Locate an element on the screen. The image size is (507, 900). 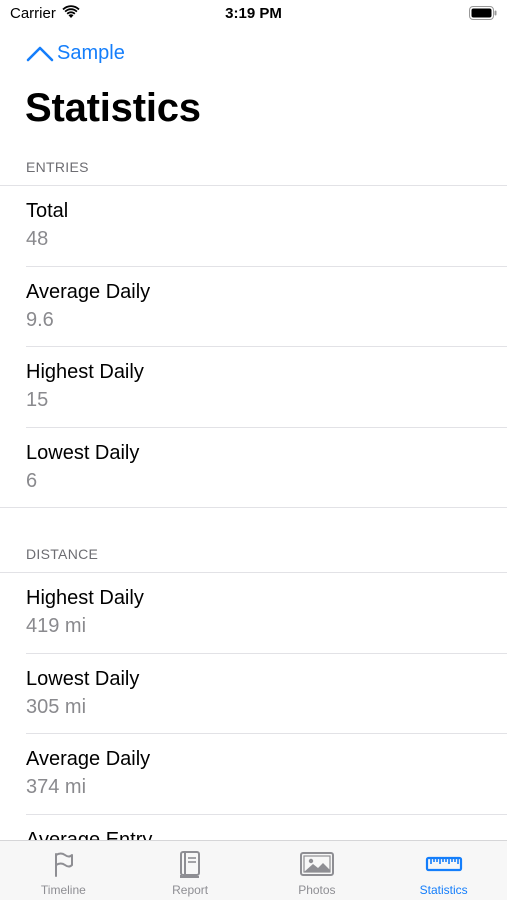
section-header-distance: DISTANCE is located at coordinates (253, 555).